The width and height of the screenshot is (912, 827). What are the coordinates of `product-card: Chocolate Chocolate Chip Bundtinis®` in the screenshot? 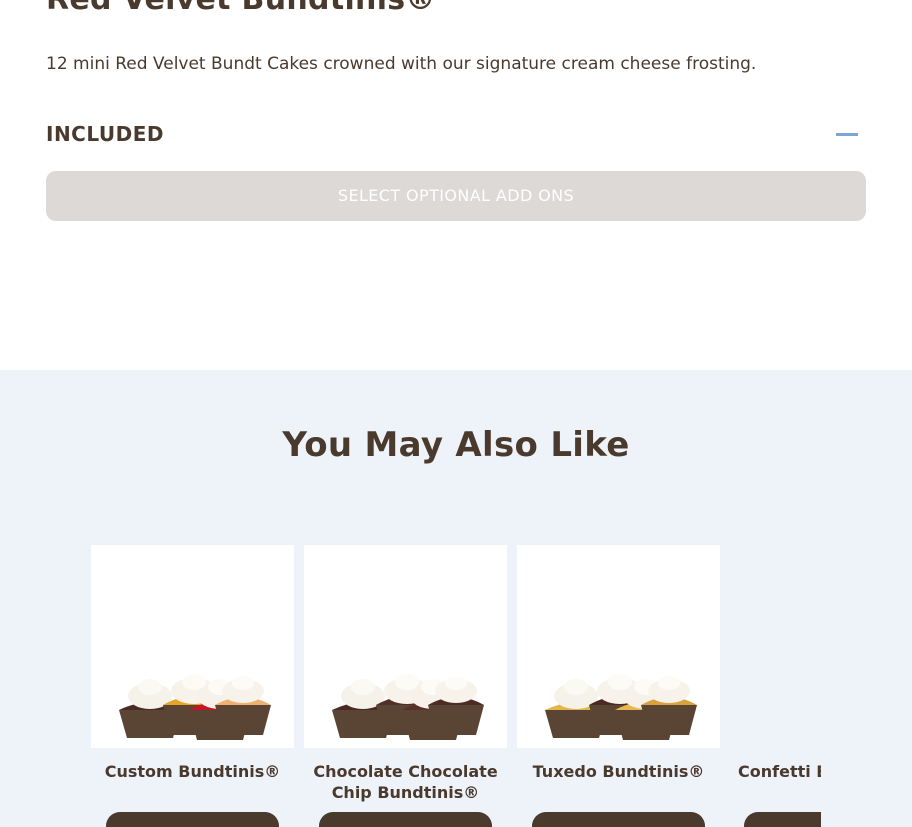 It's located at (405, 686).